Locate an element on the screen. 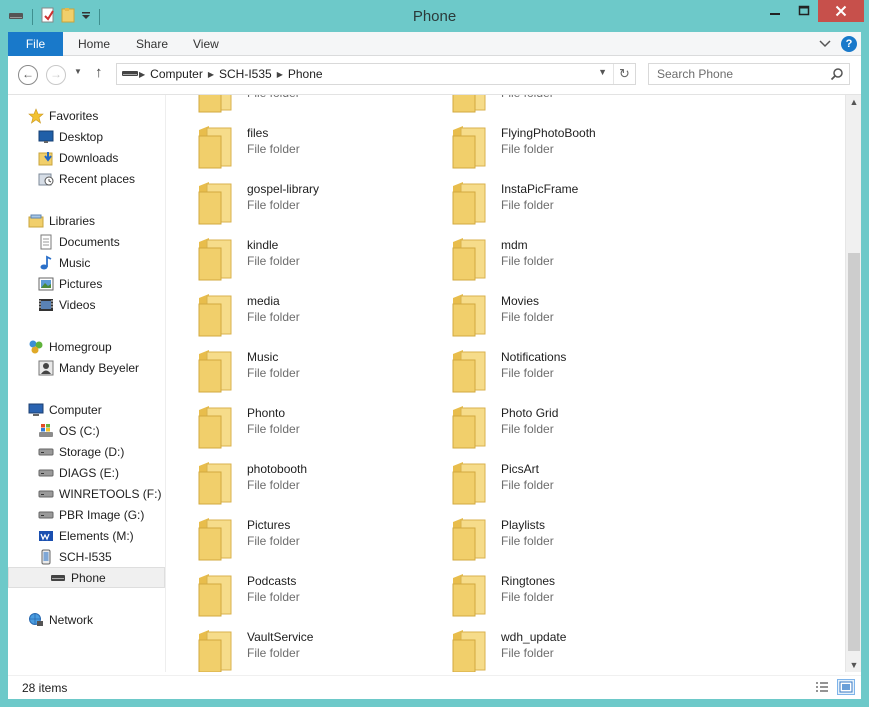  folder-item: Podcasts File folder is located at coordinates (300, 594).